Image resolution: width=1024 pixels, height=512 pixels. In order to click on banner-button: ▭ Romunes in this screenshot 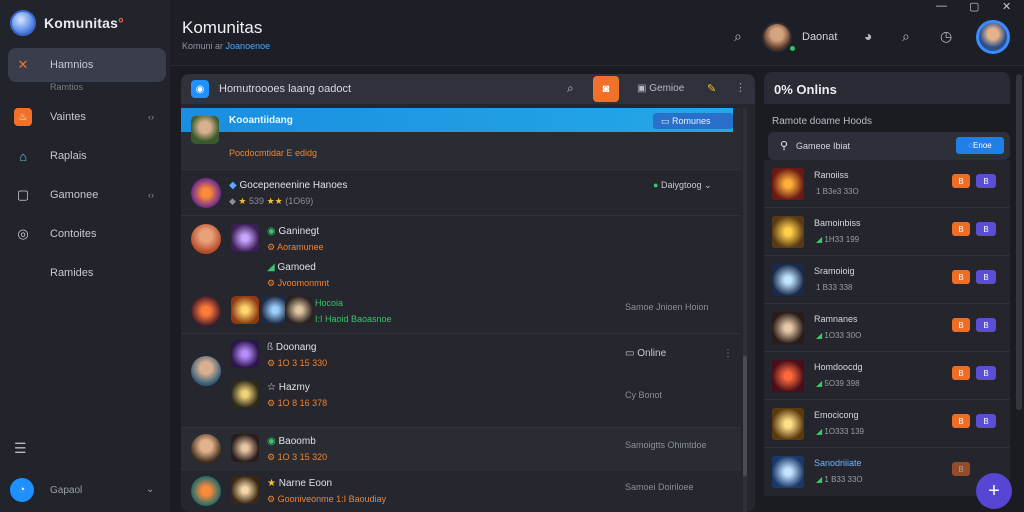, I will do `click(693, 121)`.